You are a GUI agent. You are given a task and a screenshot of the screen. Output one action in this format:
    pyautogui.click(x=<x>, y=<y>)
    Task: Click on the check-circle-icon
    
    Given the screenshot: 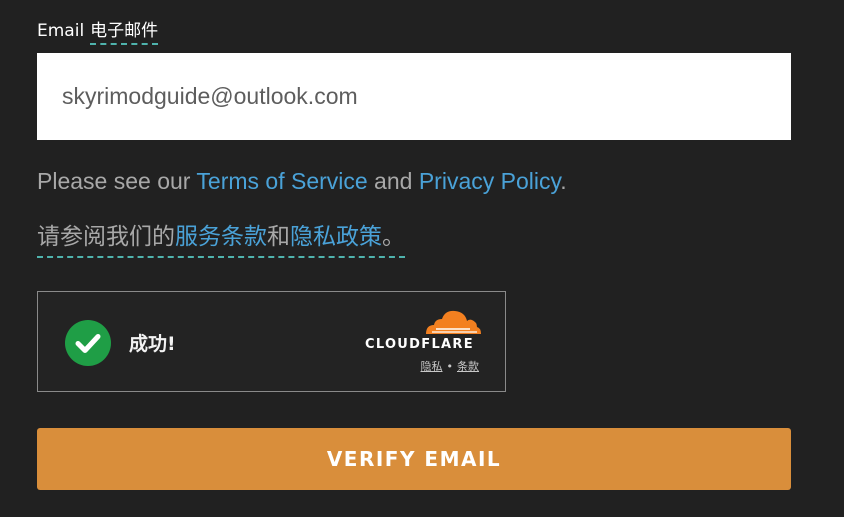 What is the action you would take?
    pyautogui.click(x=88, y=343)
    